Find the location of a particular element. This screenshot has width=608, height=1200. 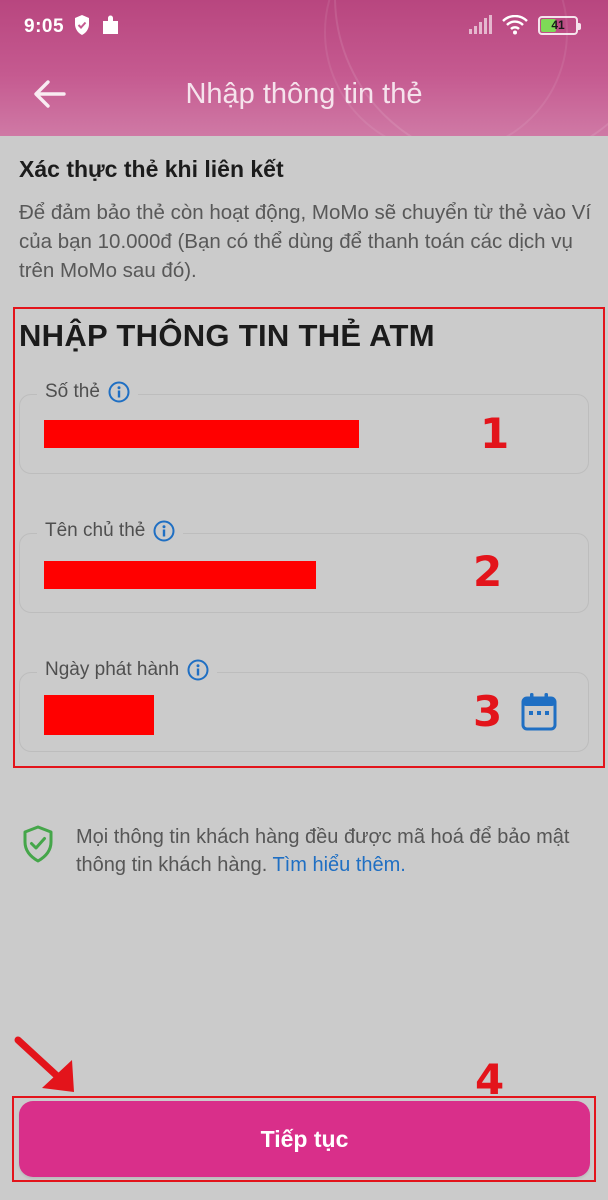

status-time: 9:05 is located at coordinates (44, 26).